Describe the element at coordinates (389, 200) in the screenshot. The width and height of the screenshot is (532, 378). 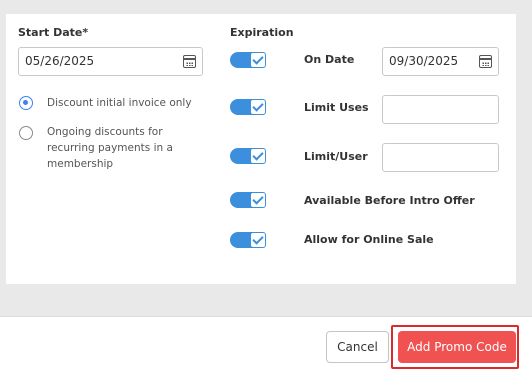
I see `available-before-intro-label: Available Before Intro Offer` at that location.